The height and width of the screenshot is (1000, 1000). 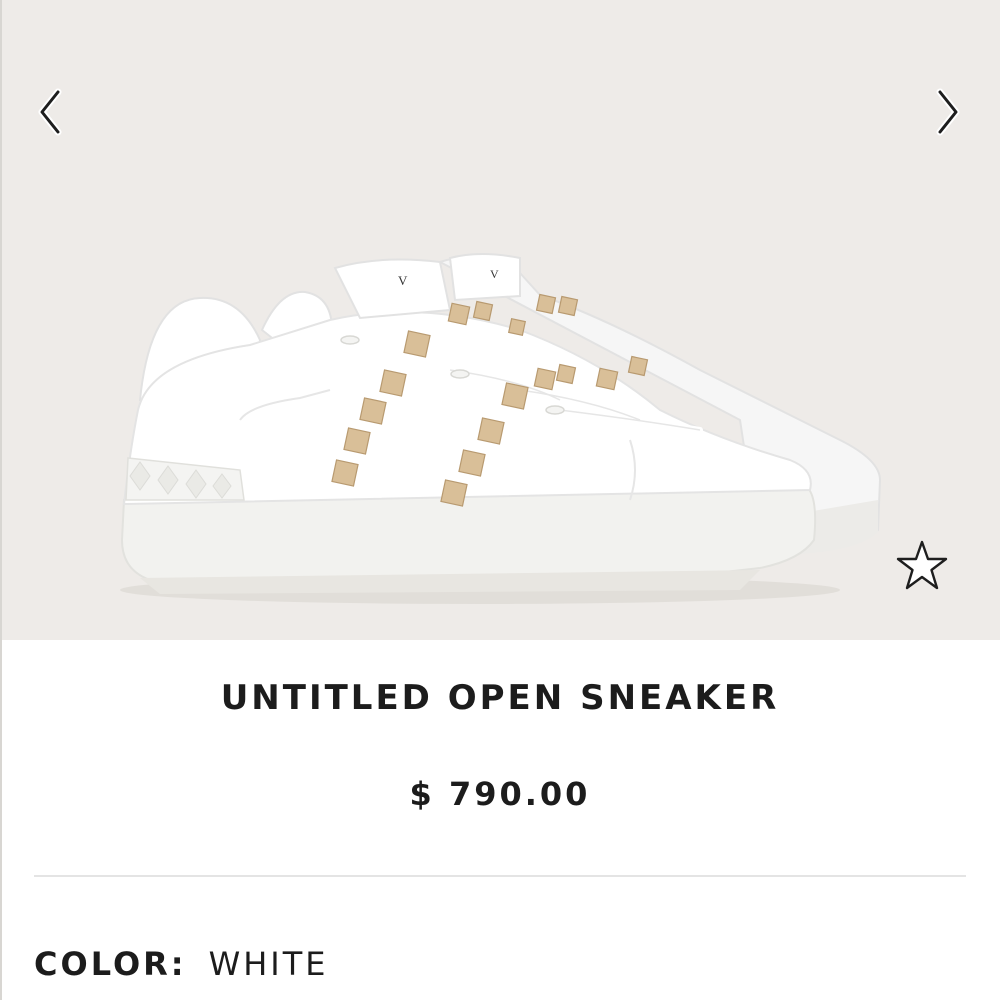 What do you see at coordinates (1, 500) in the screenshot?
I see `page-border` at bounding box center [1, 500].